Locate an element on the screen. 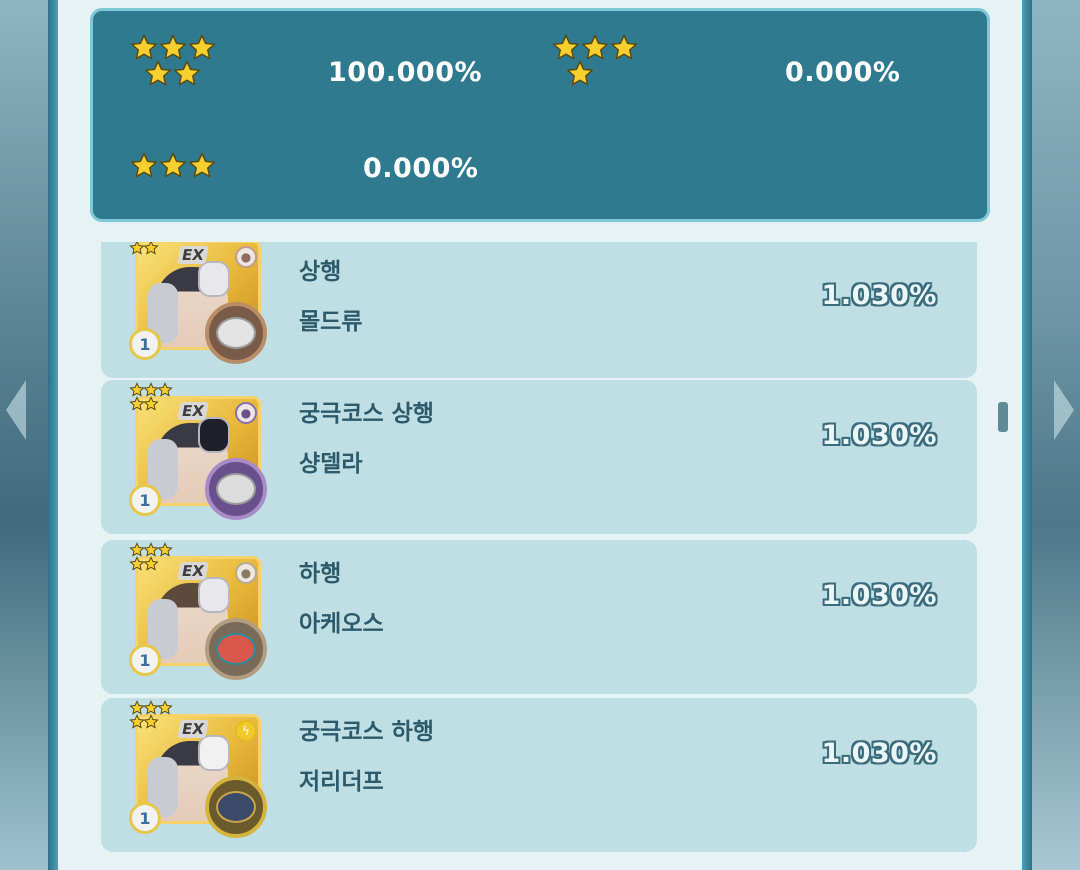 This screenshot has width=1080, height=870. four-star-icon is located at coordinates (601, 61).